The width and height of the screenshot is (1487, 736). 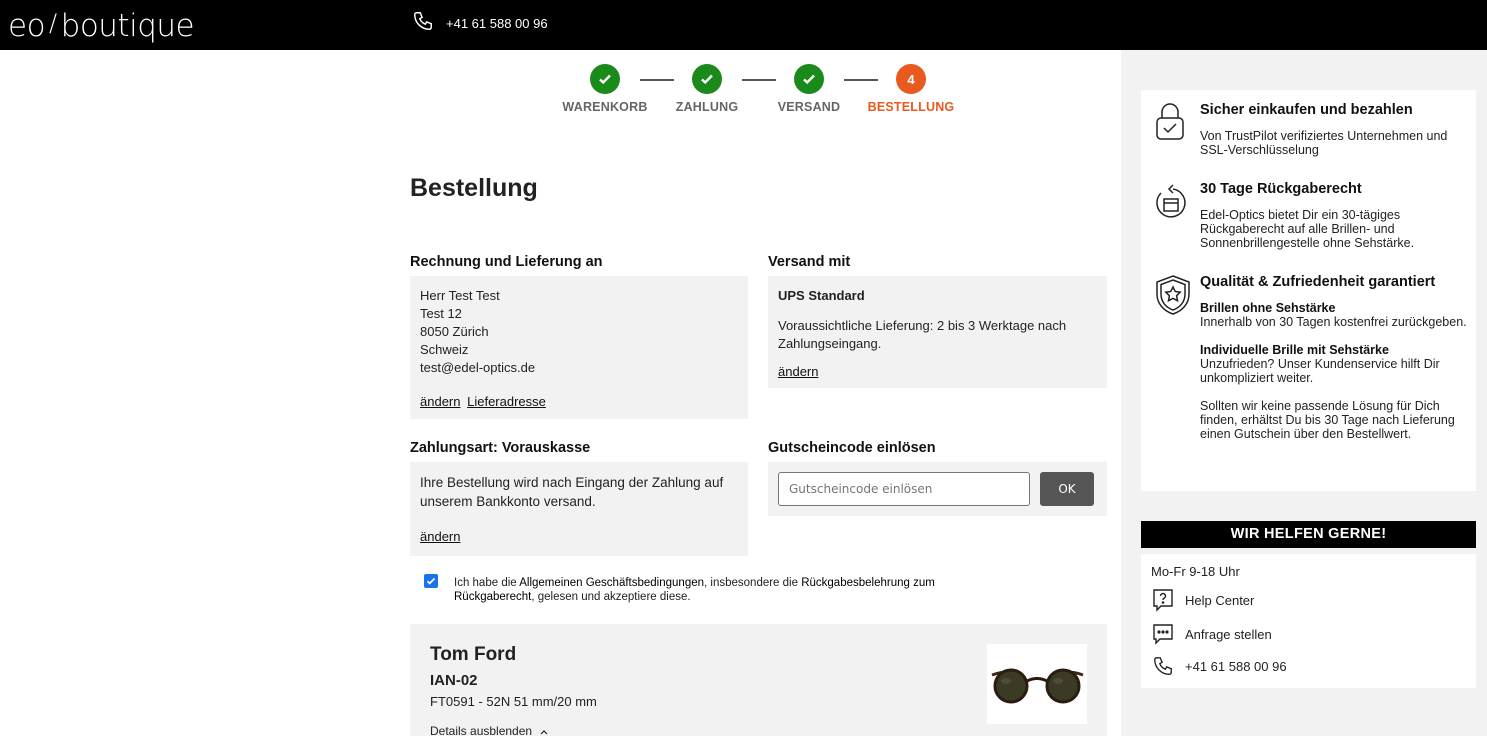 I want to click on step-label: BESTELLUNG, so click(x=911, y=107).